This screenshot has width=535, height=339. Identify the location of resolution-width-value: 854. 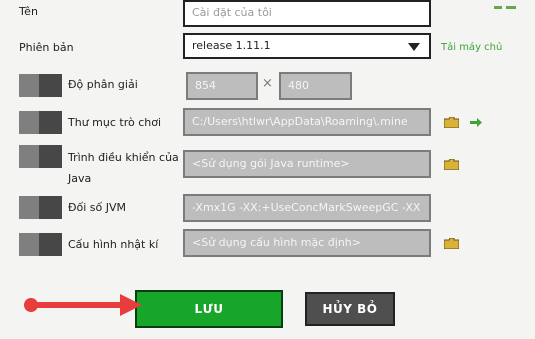
(205, 85).